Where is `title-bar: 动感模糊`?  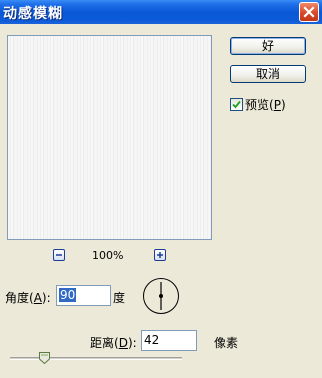
title-bar: 动感模糊 is located at coordinates (161, 12).